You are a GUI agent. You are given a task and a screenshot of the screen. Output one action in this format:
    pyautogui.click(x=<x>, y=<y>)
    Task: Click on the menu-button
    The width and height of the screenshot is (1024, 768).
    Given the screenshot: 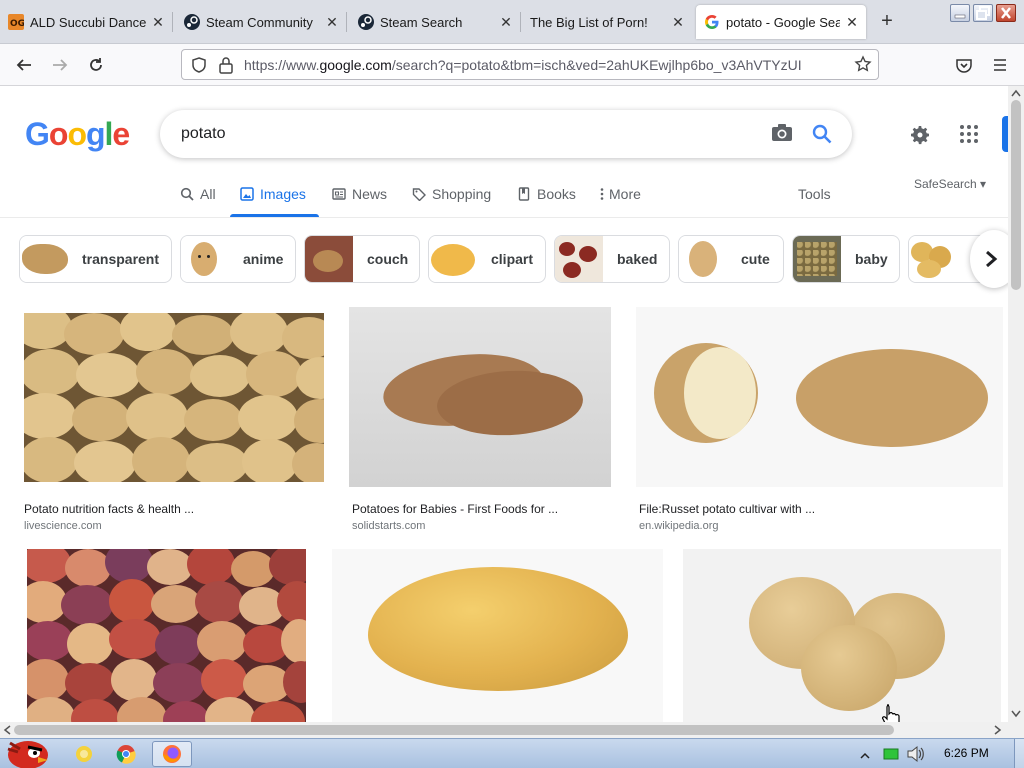 What is the action you would take?
    pyautogui.click(x=1000, y=65)
    